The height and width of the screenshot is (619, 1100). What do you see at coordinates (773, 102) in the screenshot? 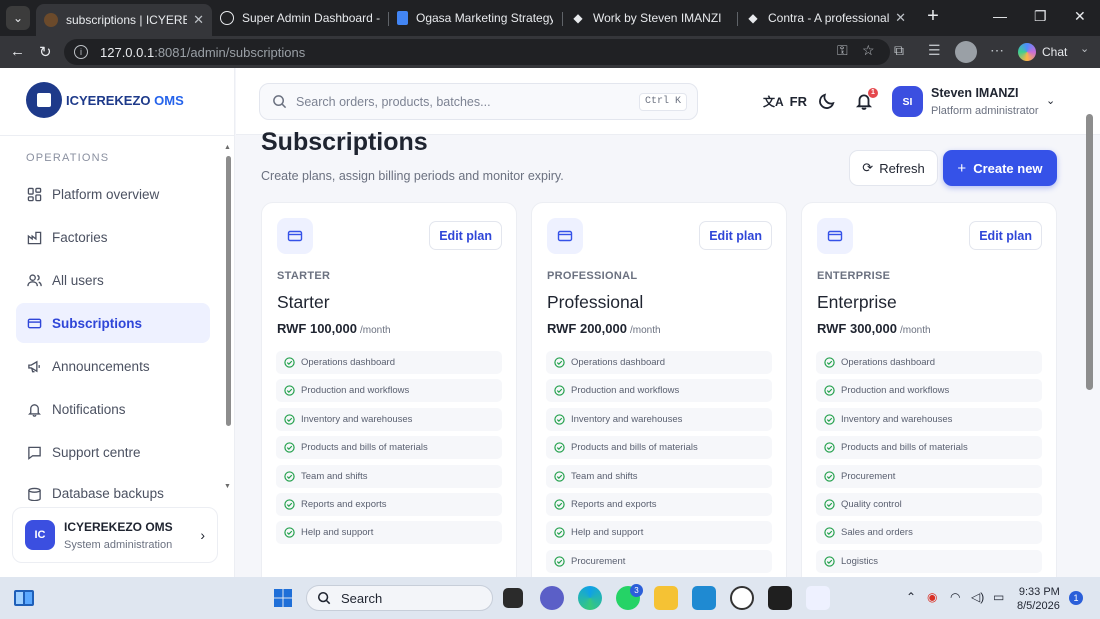
I see `translate-icon: 文A` at bounding box center [773, 102].